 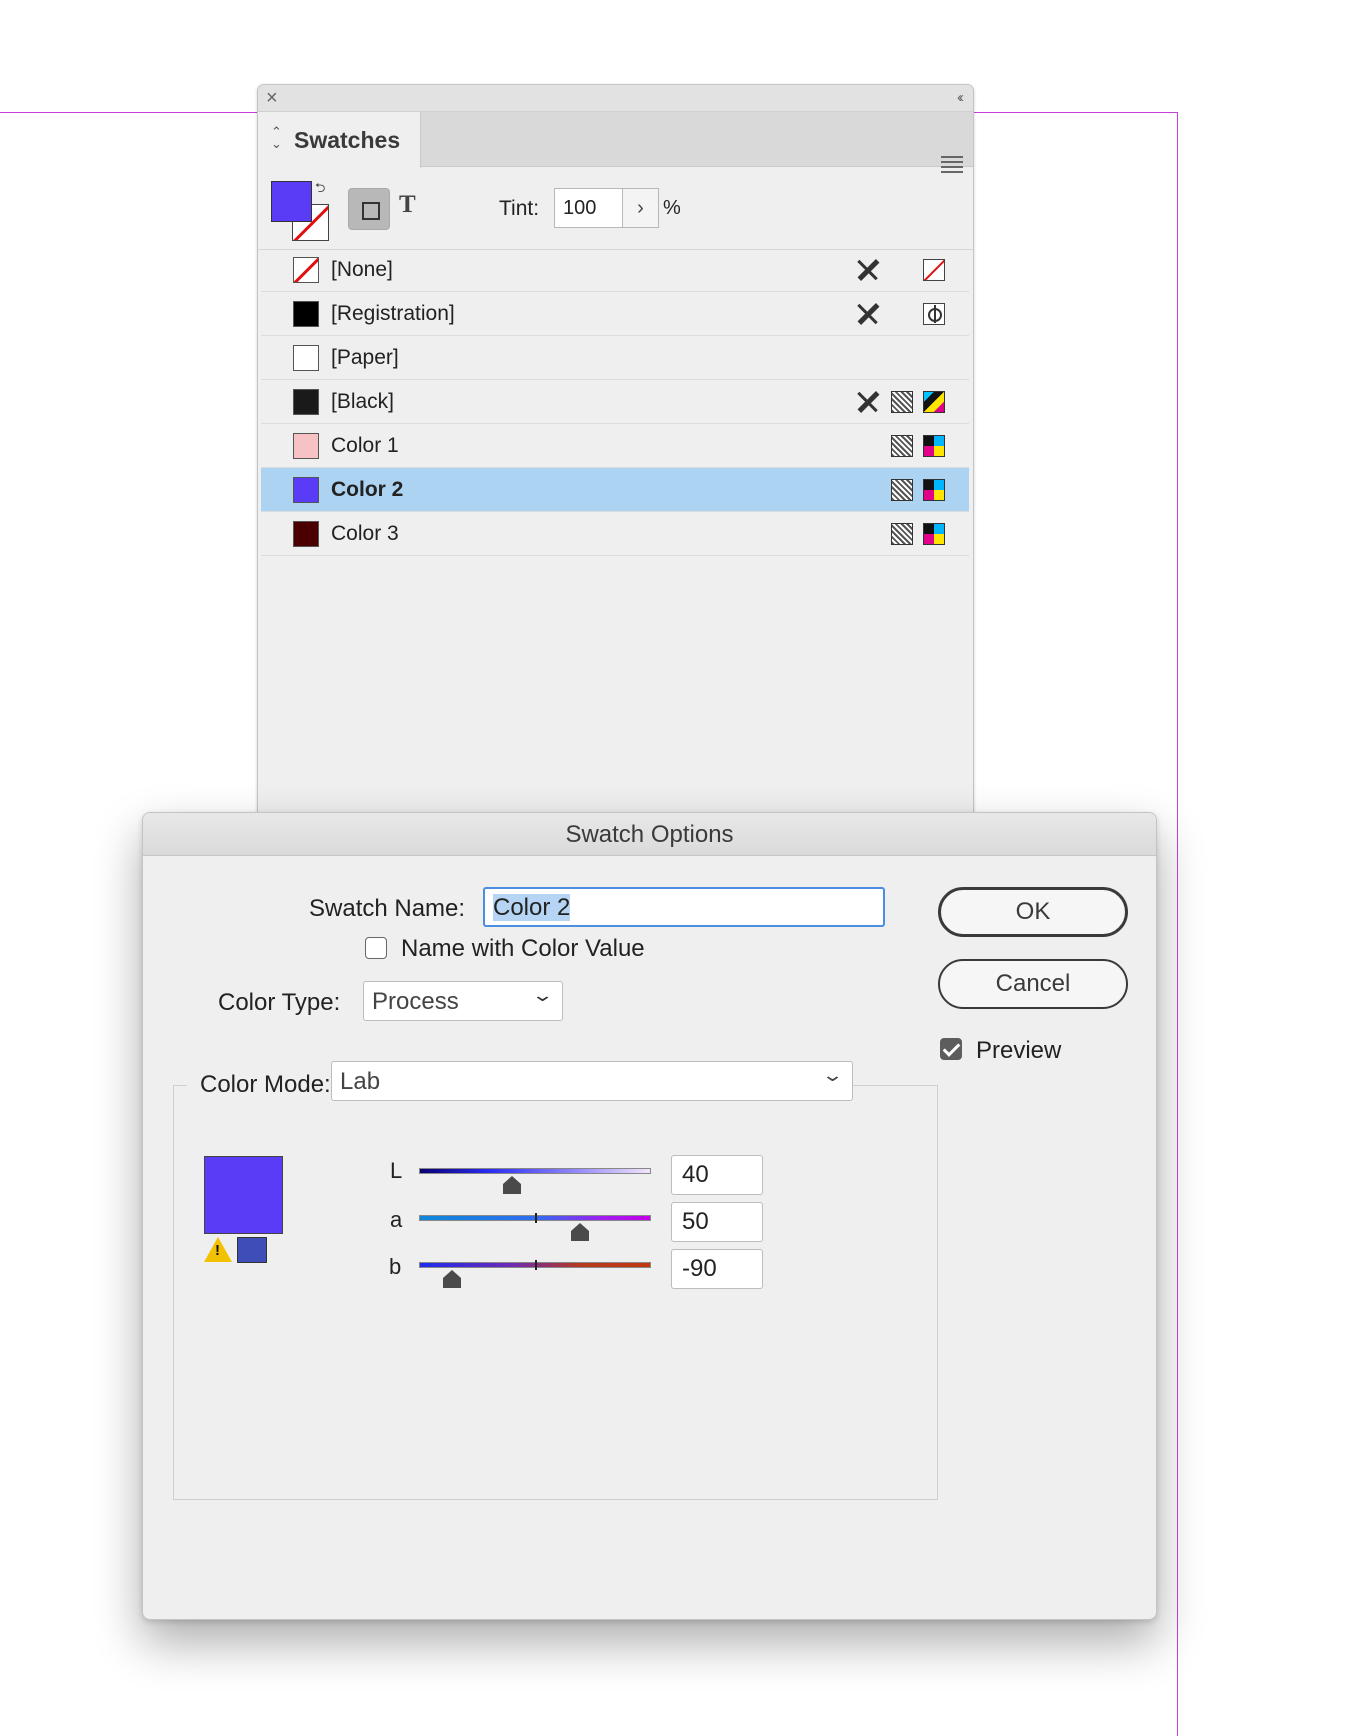 I want to click on color-type-value: Process, so click(x=415, y=1001).